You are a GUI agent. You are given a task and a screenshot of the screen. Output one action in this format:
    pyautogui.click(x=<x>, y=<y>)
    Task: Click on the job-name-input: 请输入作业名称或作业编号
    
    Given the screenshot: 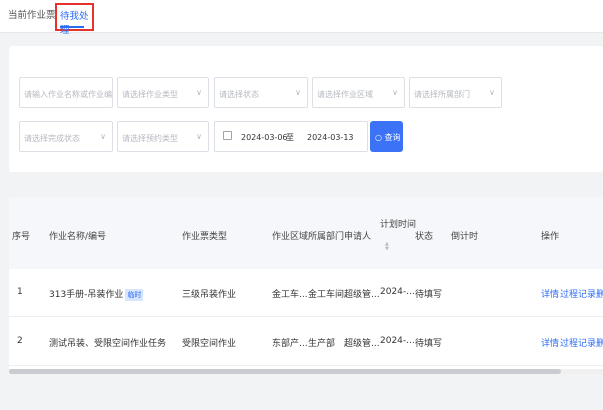 What is the action you would take?
    pyautogui.click(x=66, y=92)
    